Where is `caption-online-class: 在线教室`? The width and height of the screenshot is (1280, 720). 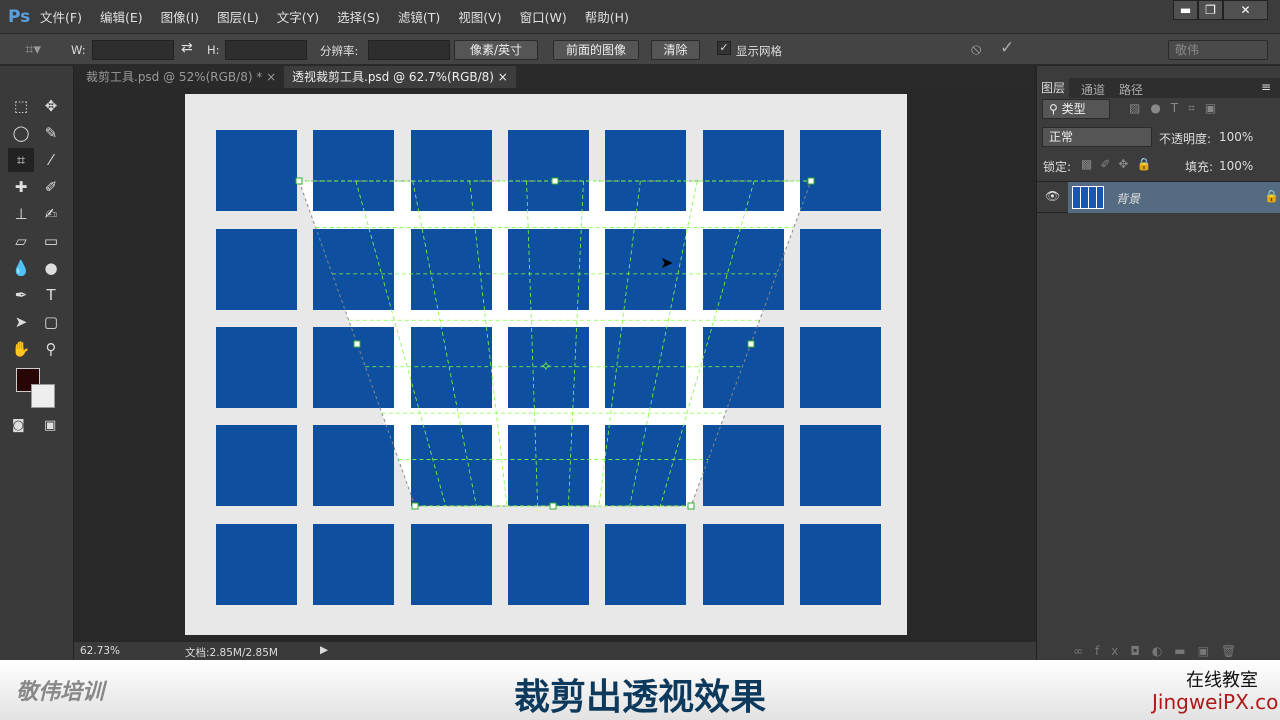 caption-online-class: 在线教室 is located at coordinates (1222, 680).